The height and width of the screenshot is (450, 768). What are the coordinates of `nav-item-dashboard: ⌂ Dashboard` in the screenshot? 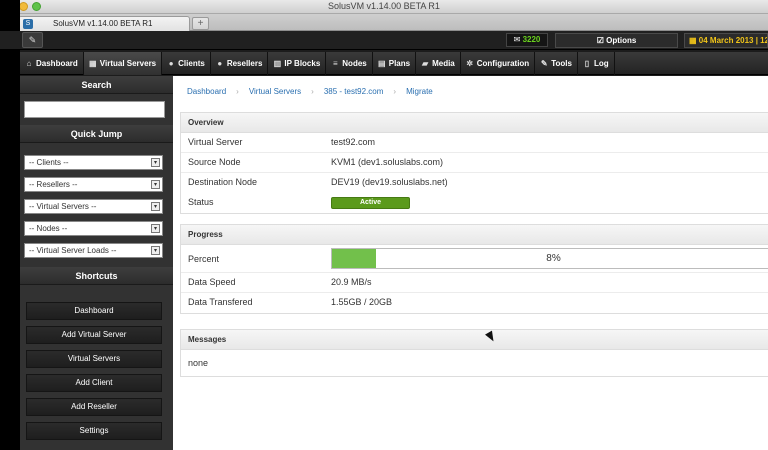 It's located at (52, 63).